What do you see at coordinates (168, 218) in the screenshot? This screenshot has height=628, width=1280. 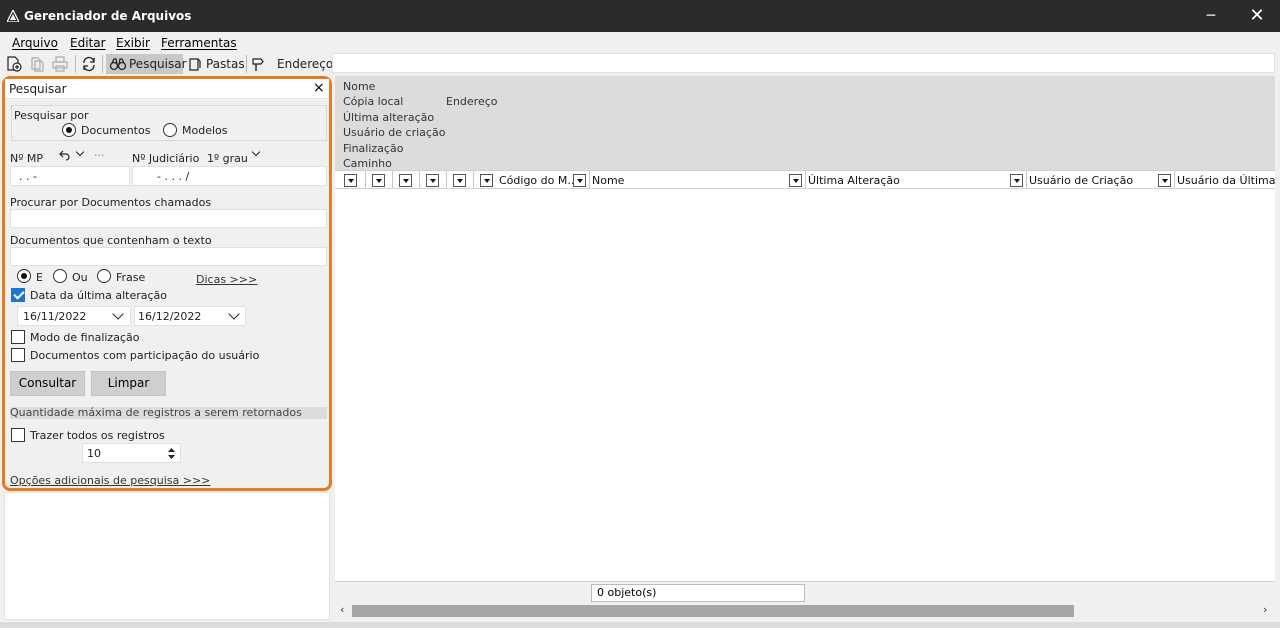 I see `docs-chamados-input` at bounding box center [168, 218].